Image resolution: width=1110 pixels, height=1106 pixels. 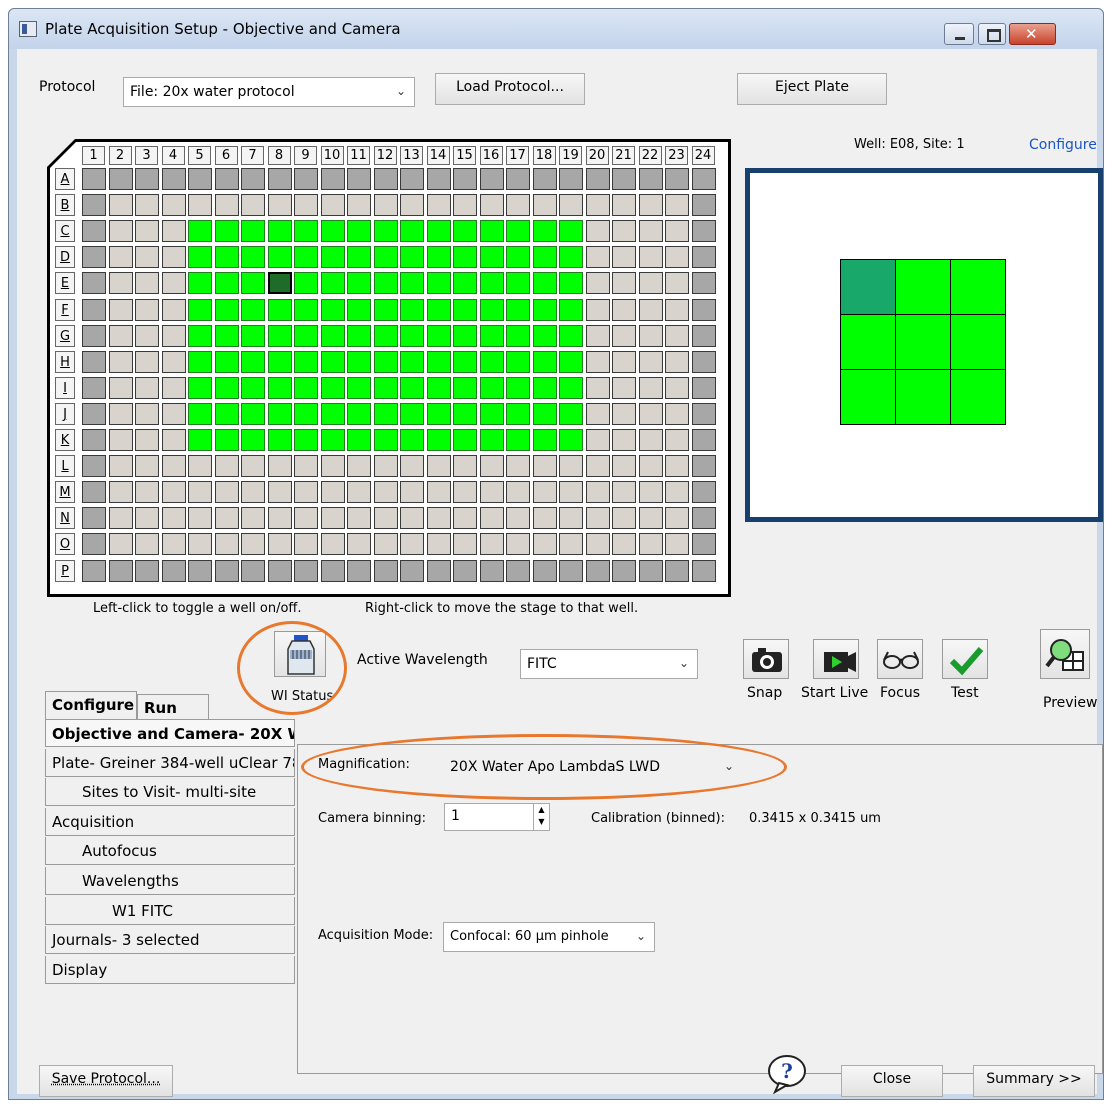 I want to click on column-header: 15, so click(x=464, y=155).